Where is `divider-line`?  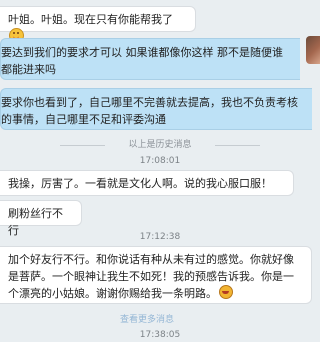 divider-line is located at coordinates (237, 145).